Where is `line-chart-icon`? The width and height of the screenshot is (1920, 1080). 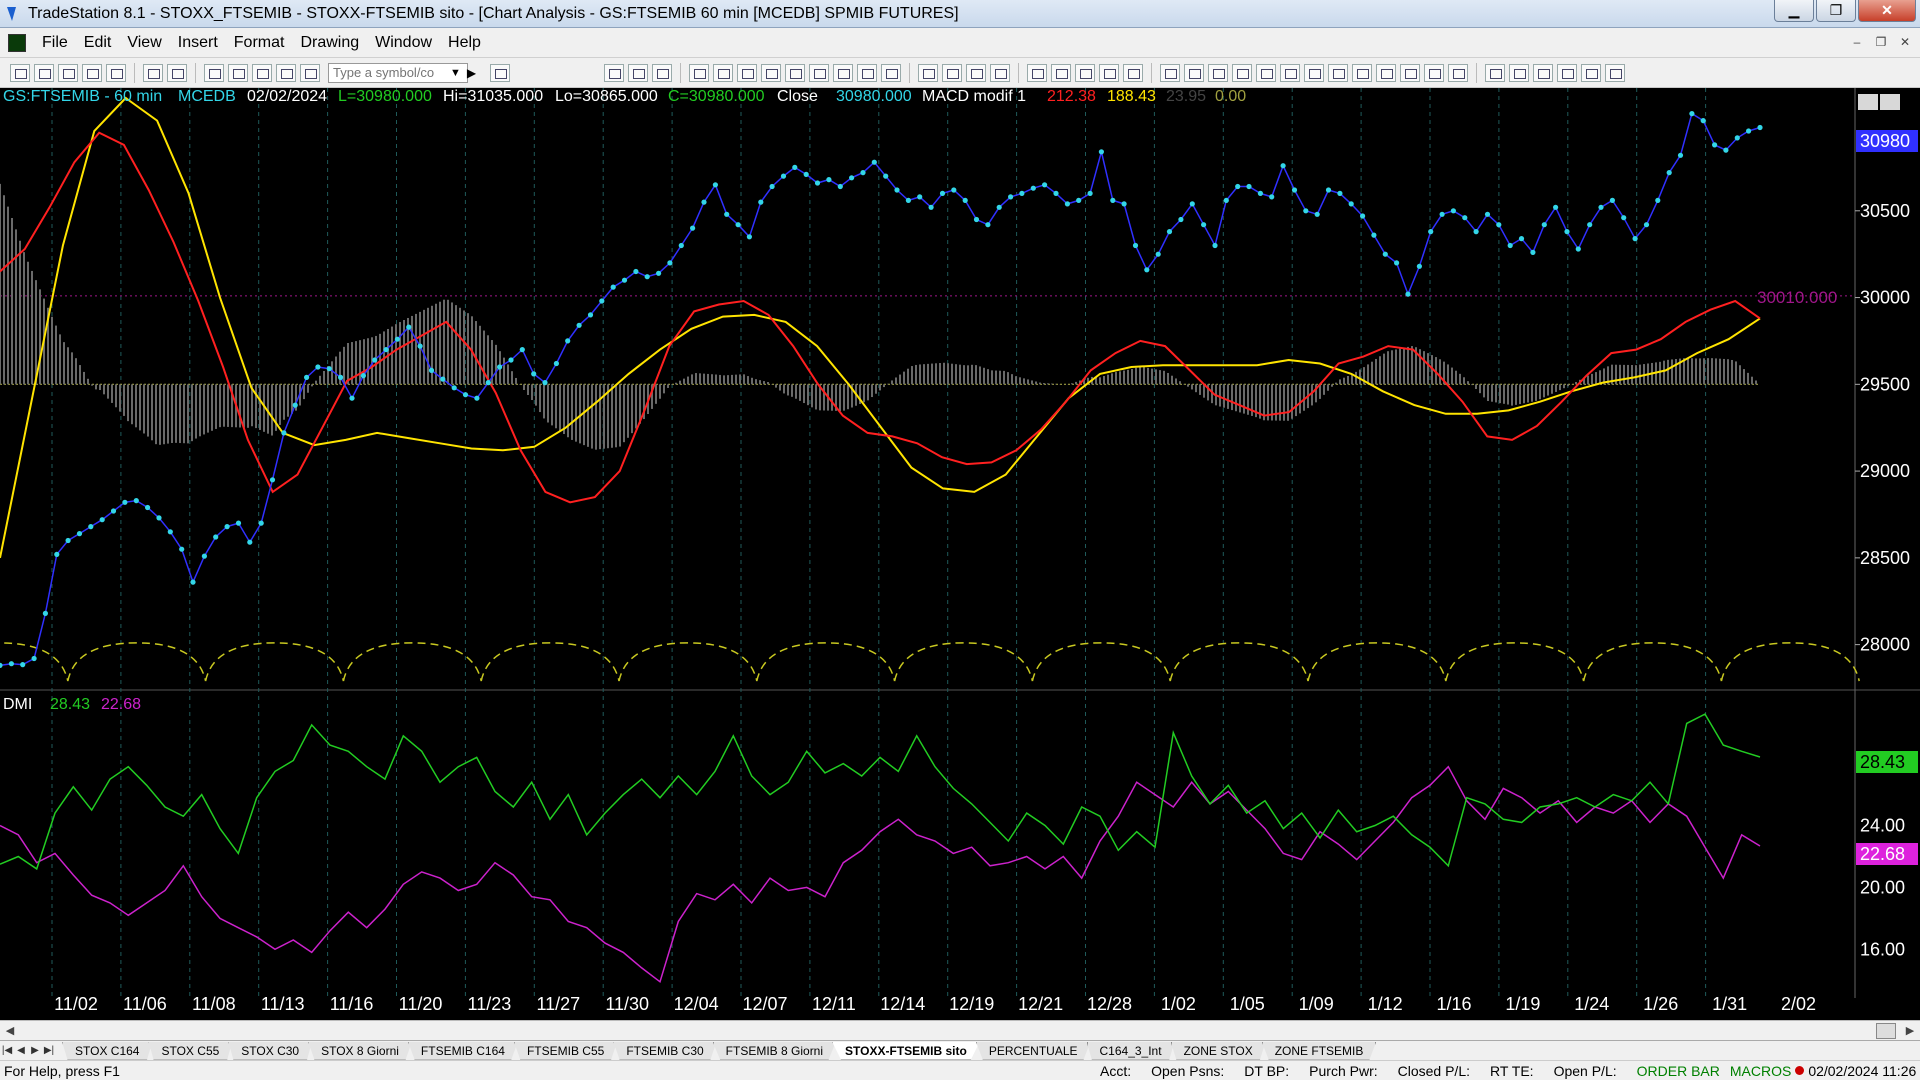
line-chart-icon is located at coordinates (891, 72).